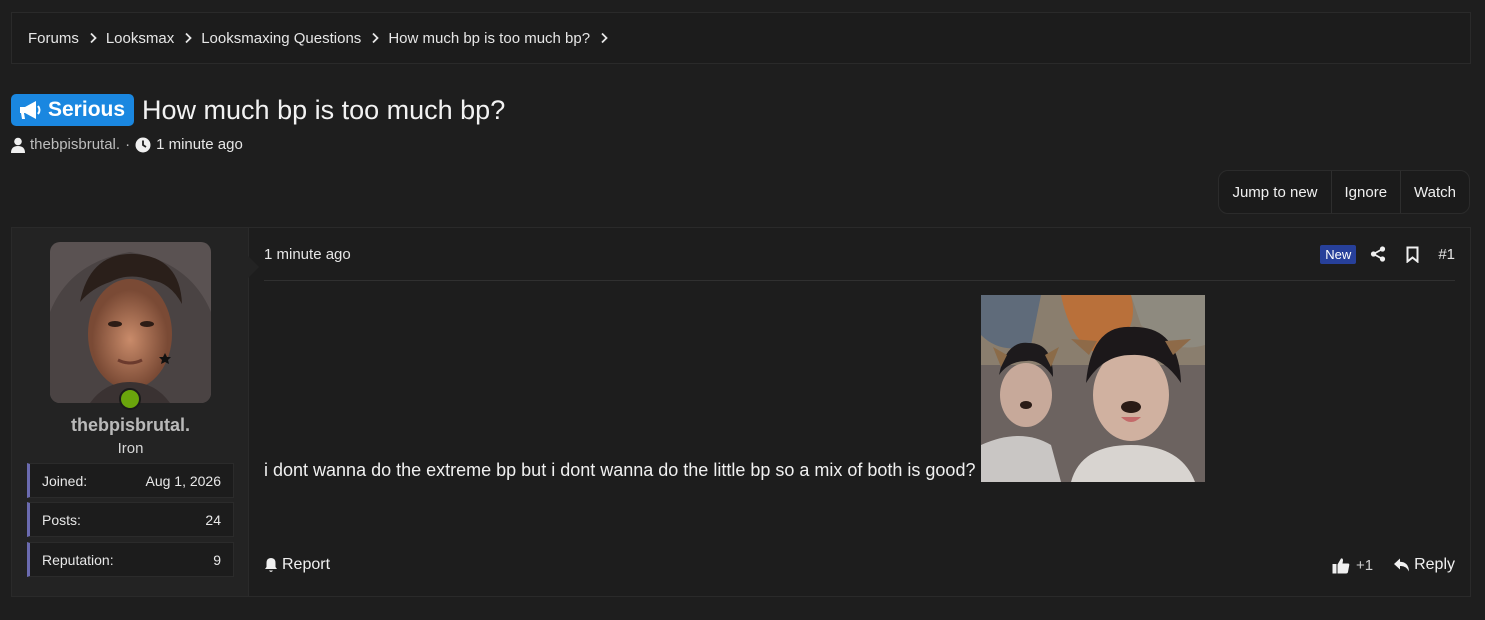 The height and width of the screenshot is (620, 1485). I want to click on post-footer: Report +1 Reply, so click(859, 565).